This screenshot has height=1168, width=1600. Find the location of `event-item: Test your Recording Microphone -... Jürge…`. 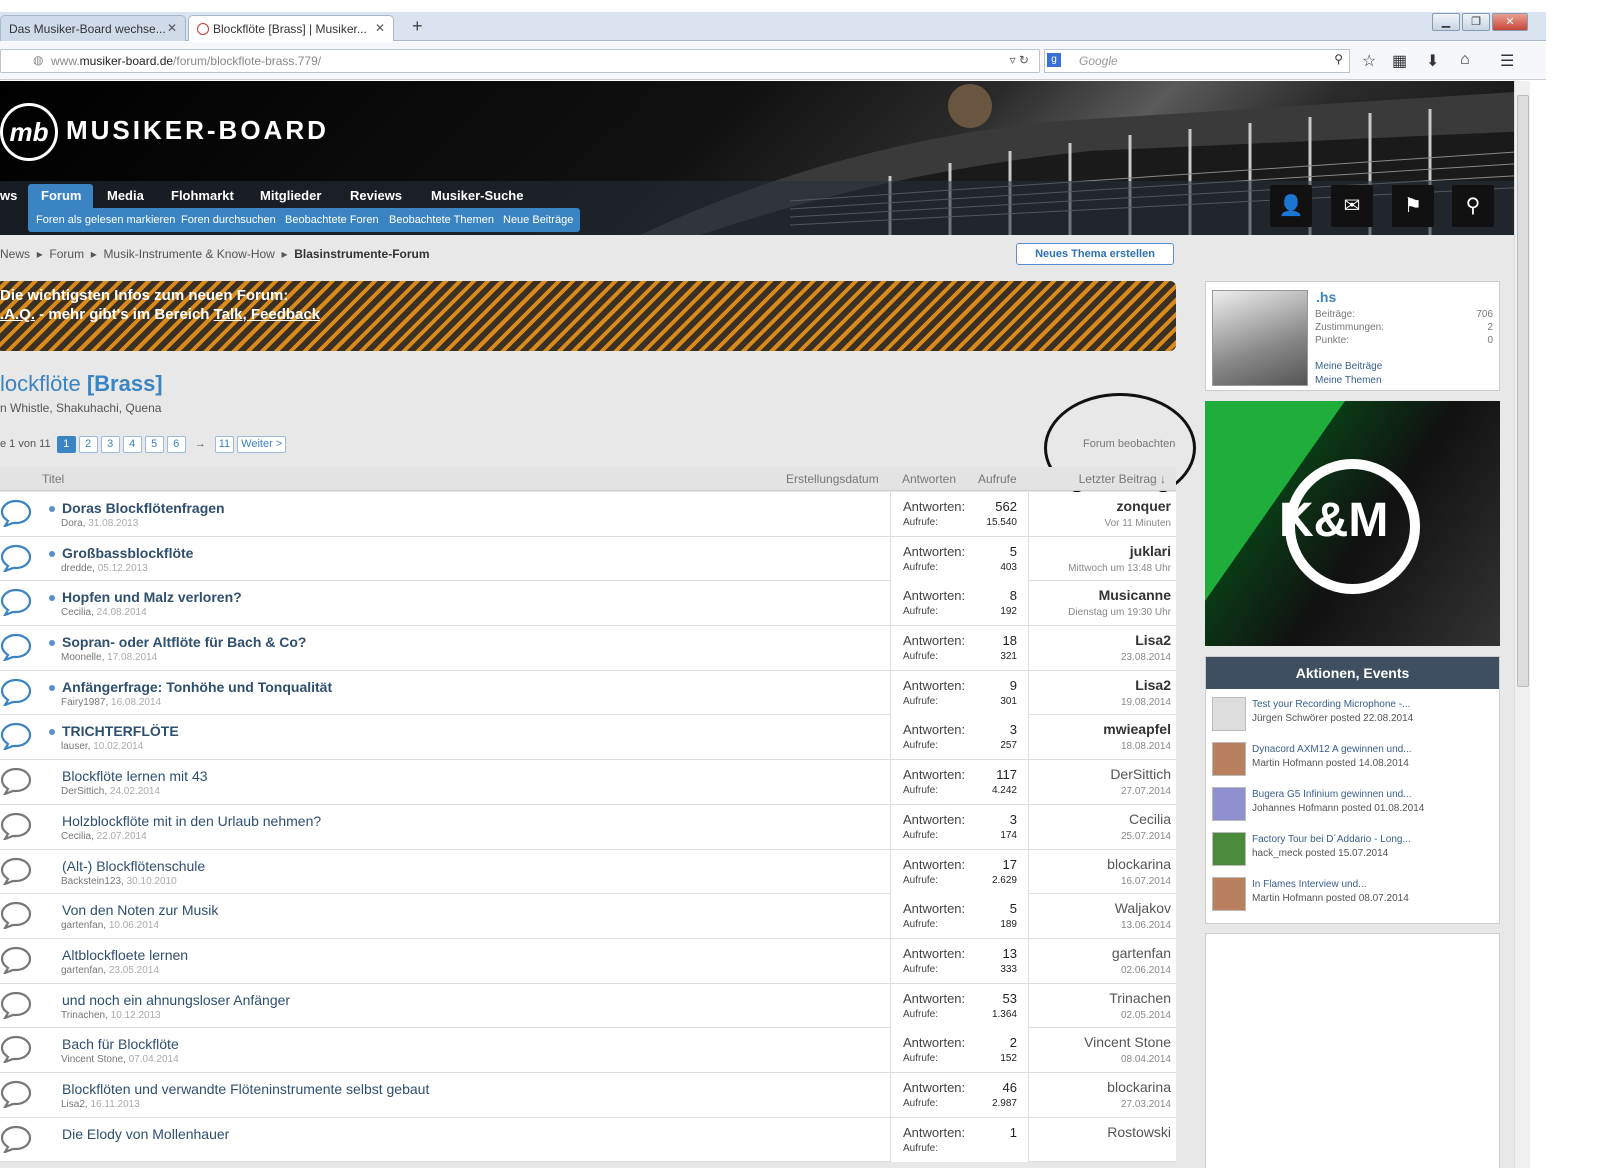

event-item: Test your Recording Microphone -... Jürge… is located at coordinates (1354, 716).